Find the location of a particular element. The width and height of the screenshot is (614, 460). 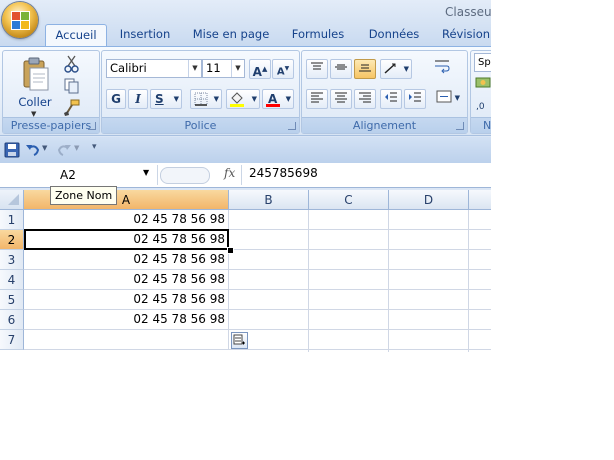

decrease-indent-button is located at coordinates (391, 99).